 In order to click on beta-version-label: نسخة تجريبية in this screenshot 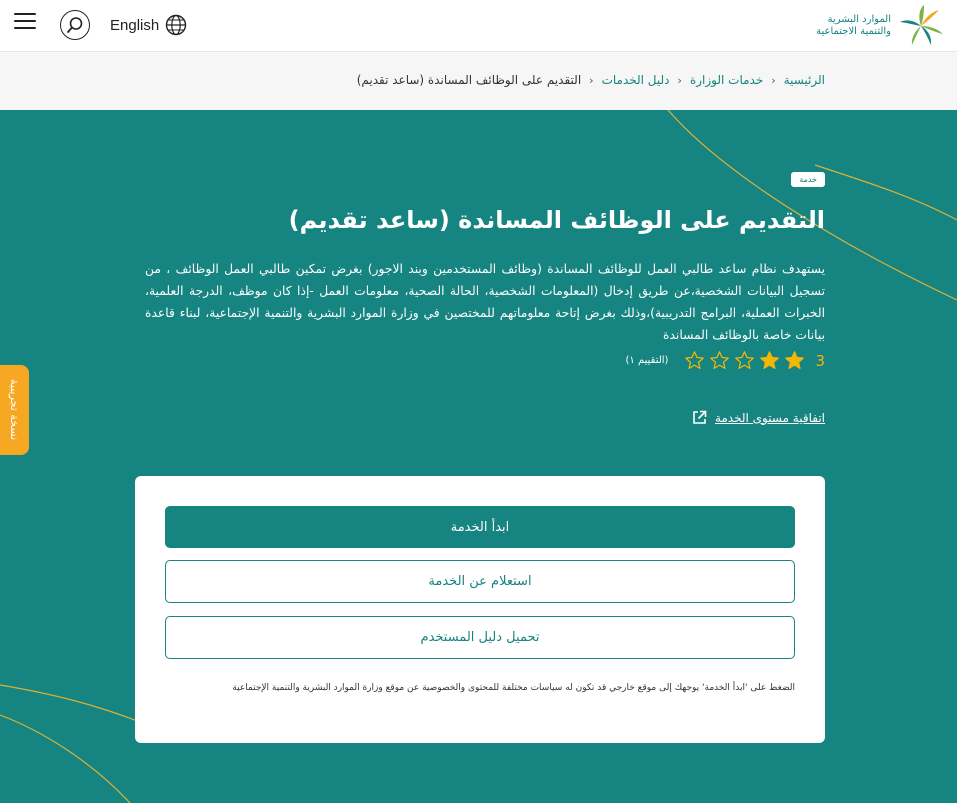, I will do `click(14, 409)`.